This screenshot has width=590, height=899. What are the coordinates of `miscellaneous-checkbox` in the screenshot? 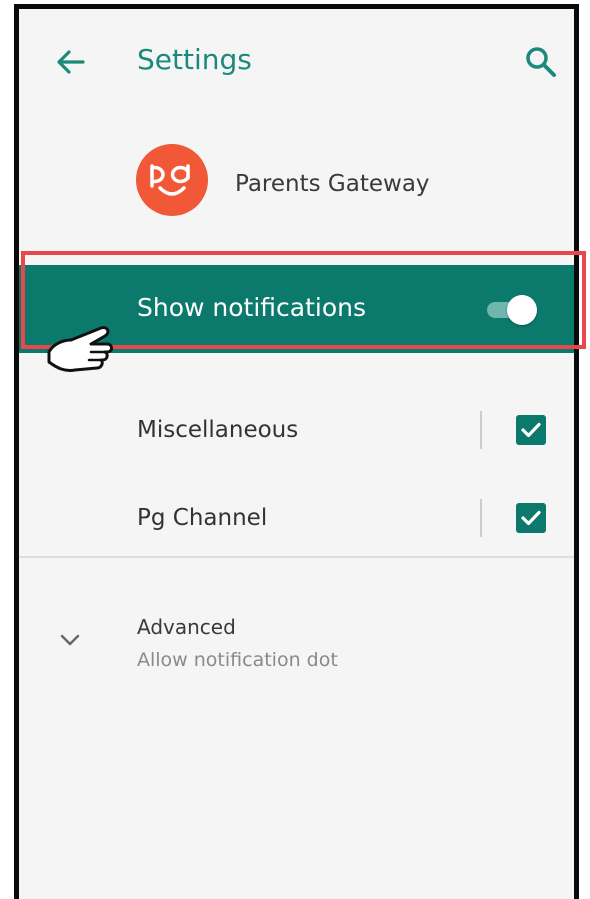 It's located at (531, 430).